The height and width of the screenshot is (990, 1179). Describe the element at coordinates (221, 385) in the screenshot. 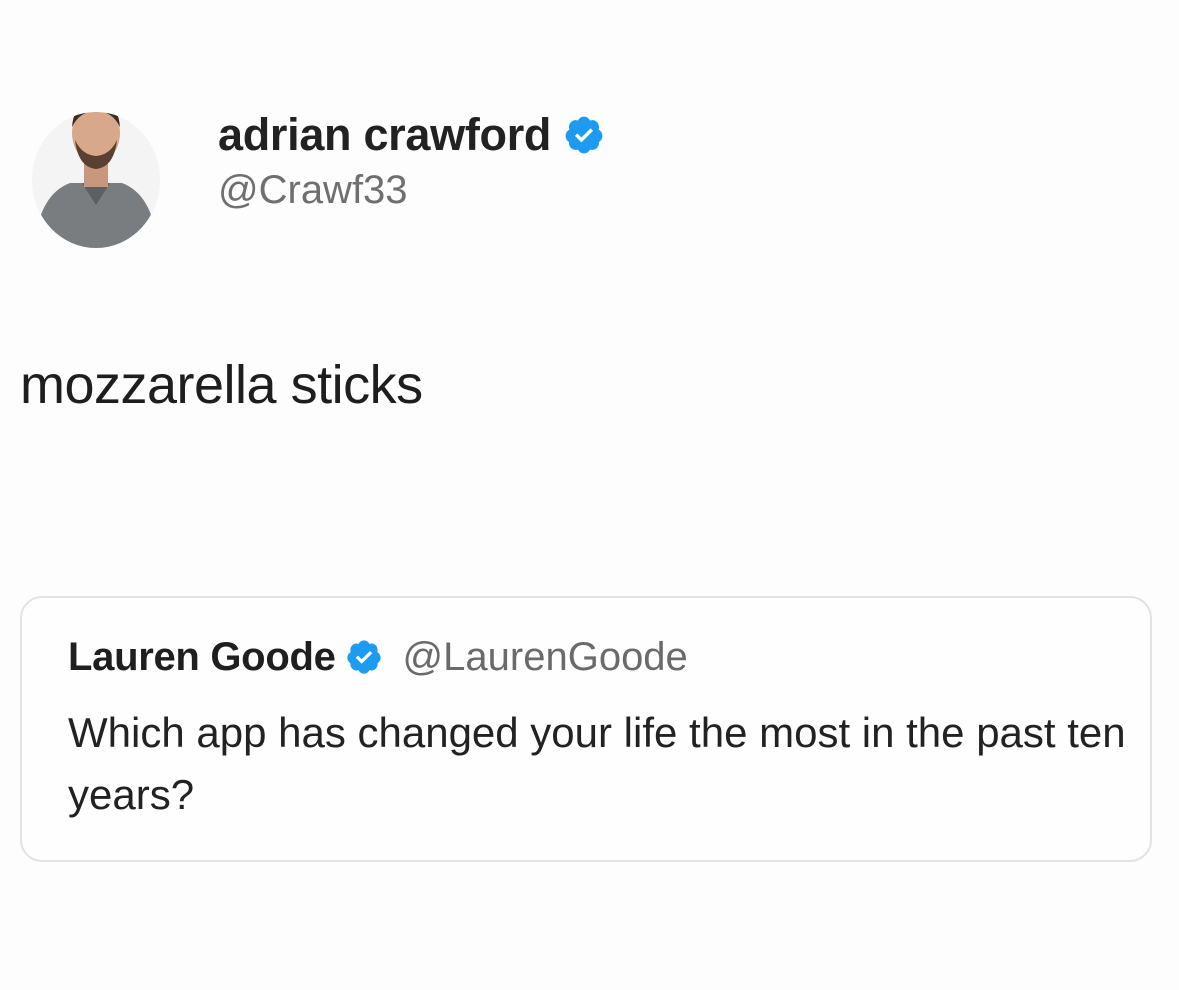

I see `tweet-text: mozzarella sticks` at that location.